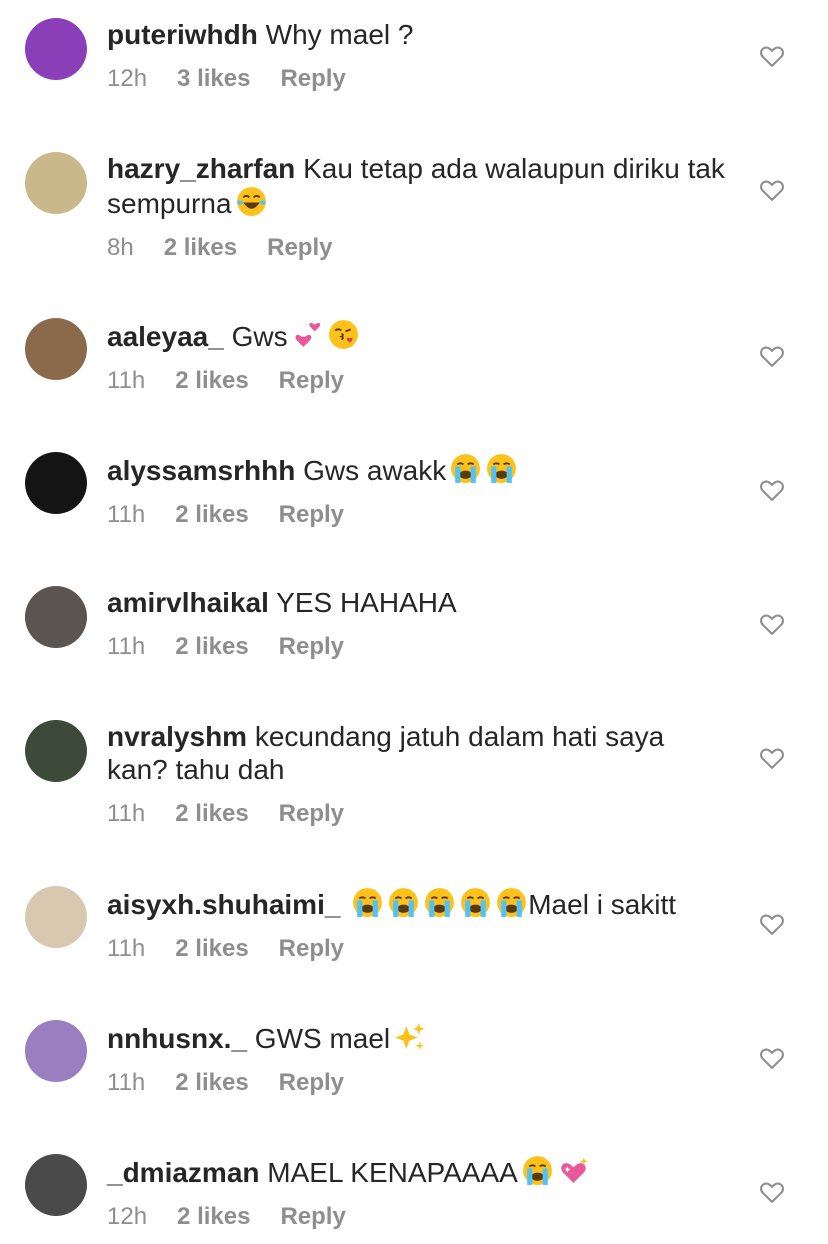 The image size is (828, 1244). Describe the element at coordinates (375, 470) in the screenshot. I see `comment-text: Gws awakk` at that location.